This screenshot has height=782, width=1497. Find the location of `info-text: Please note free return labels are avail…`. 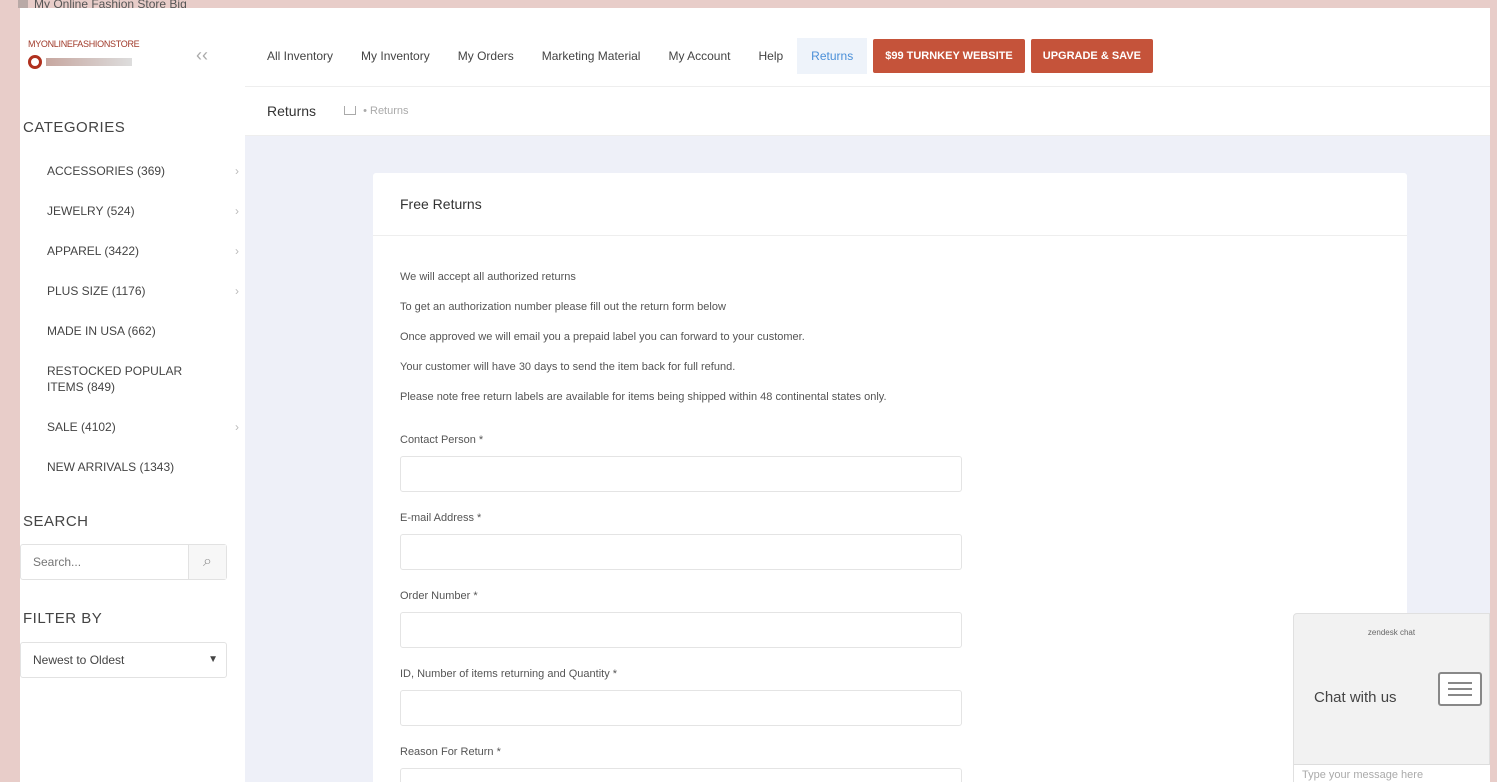

info-text: Please note free return labels are avail… is located at coordinates (643, 397).